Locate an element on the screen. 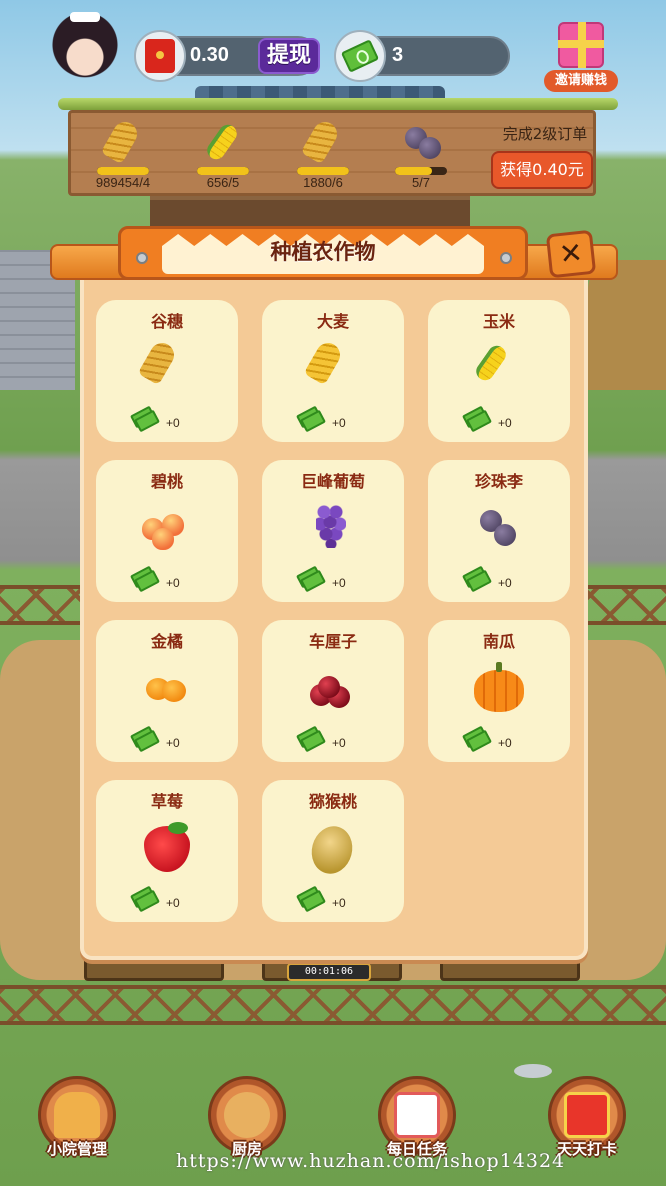 Image resolution: width=666 pixels, height=1186 pixels. order-item: 989454/4 is located at coordinates (123, 156).